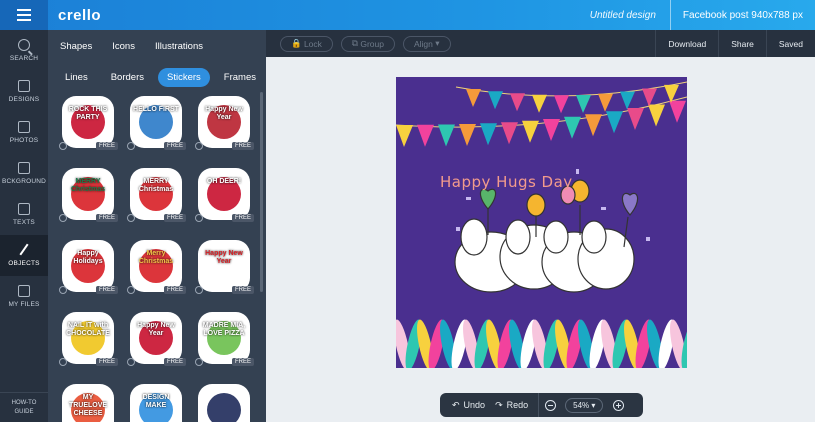 This screenshot has height=422, width=815. What do you see at coordinates (156, 109) in the screenshot?
I see `sticker-text: HELLO FIRST` at bounding box center [156, 109].